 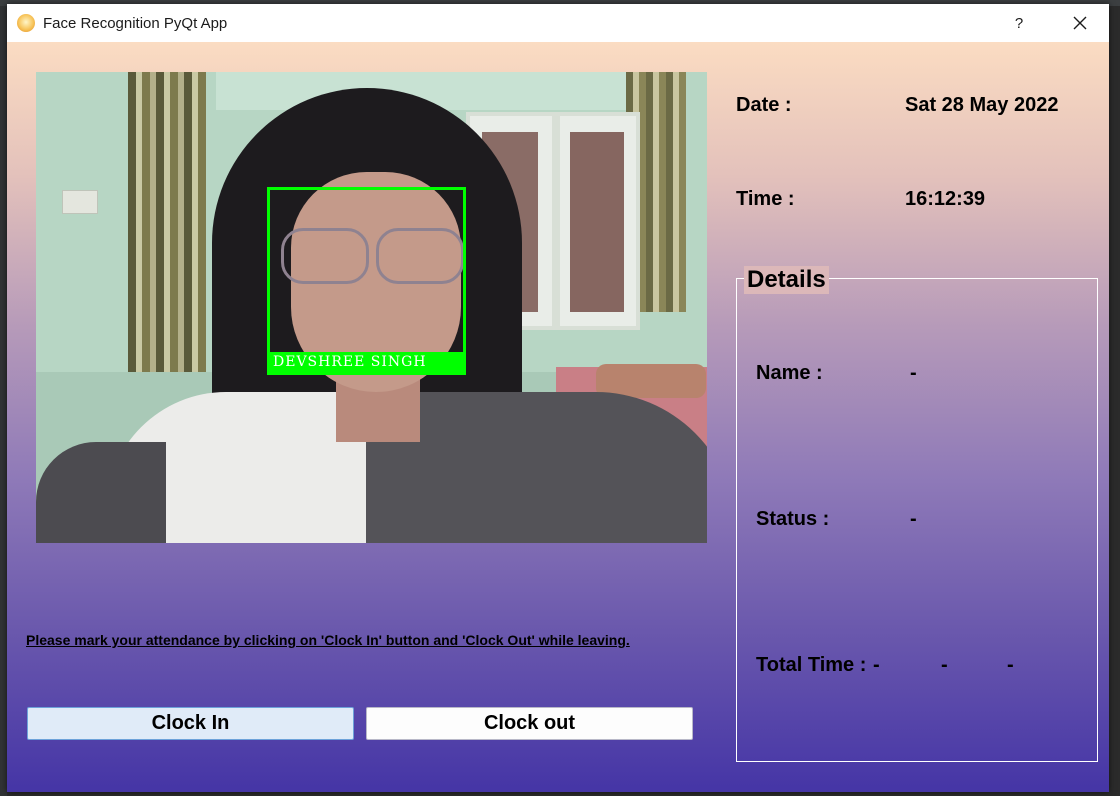 I want to click on close-icon, so click(x=1080, y=23).